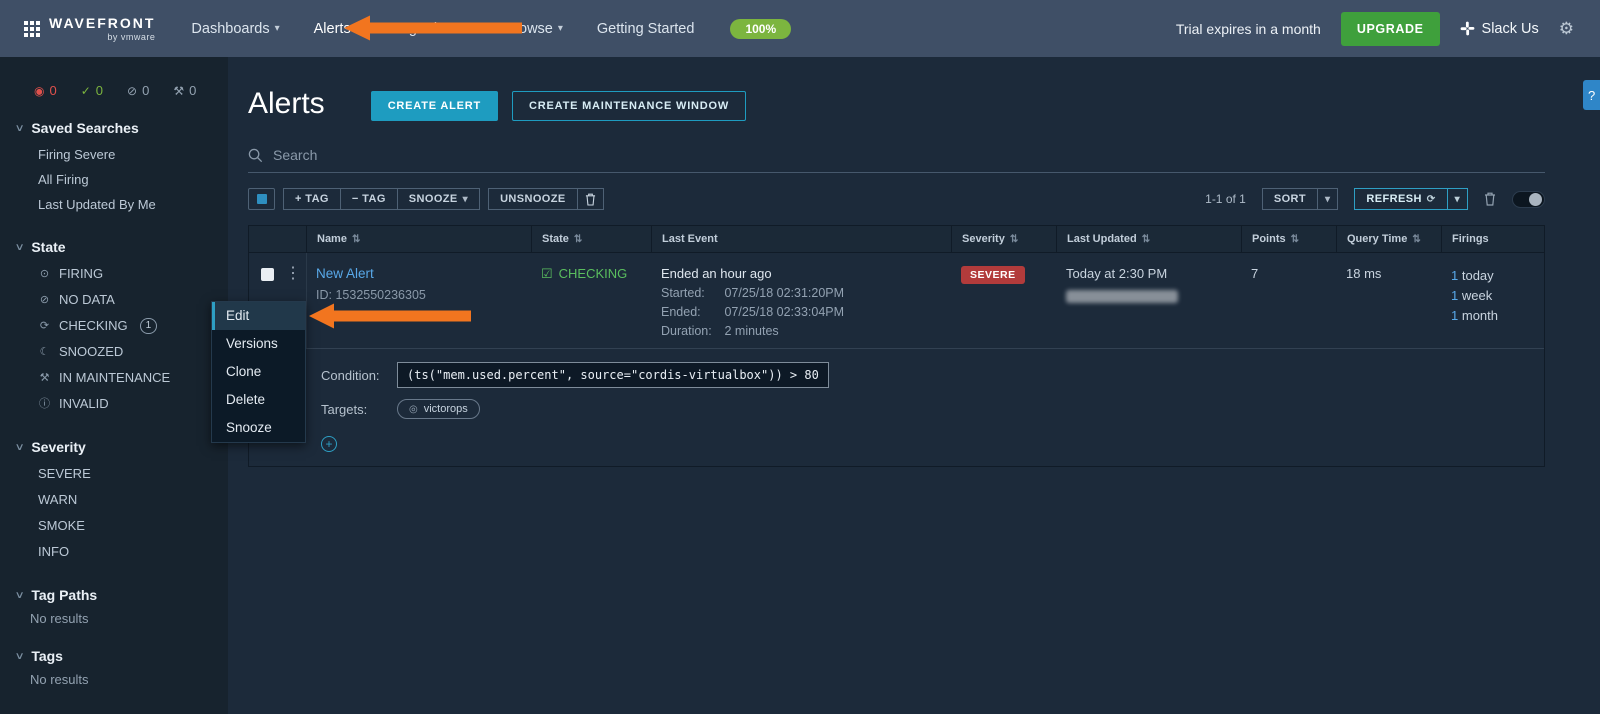  I want to click on column-header-severity: Severity ⇅, so click(1003, 239).